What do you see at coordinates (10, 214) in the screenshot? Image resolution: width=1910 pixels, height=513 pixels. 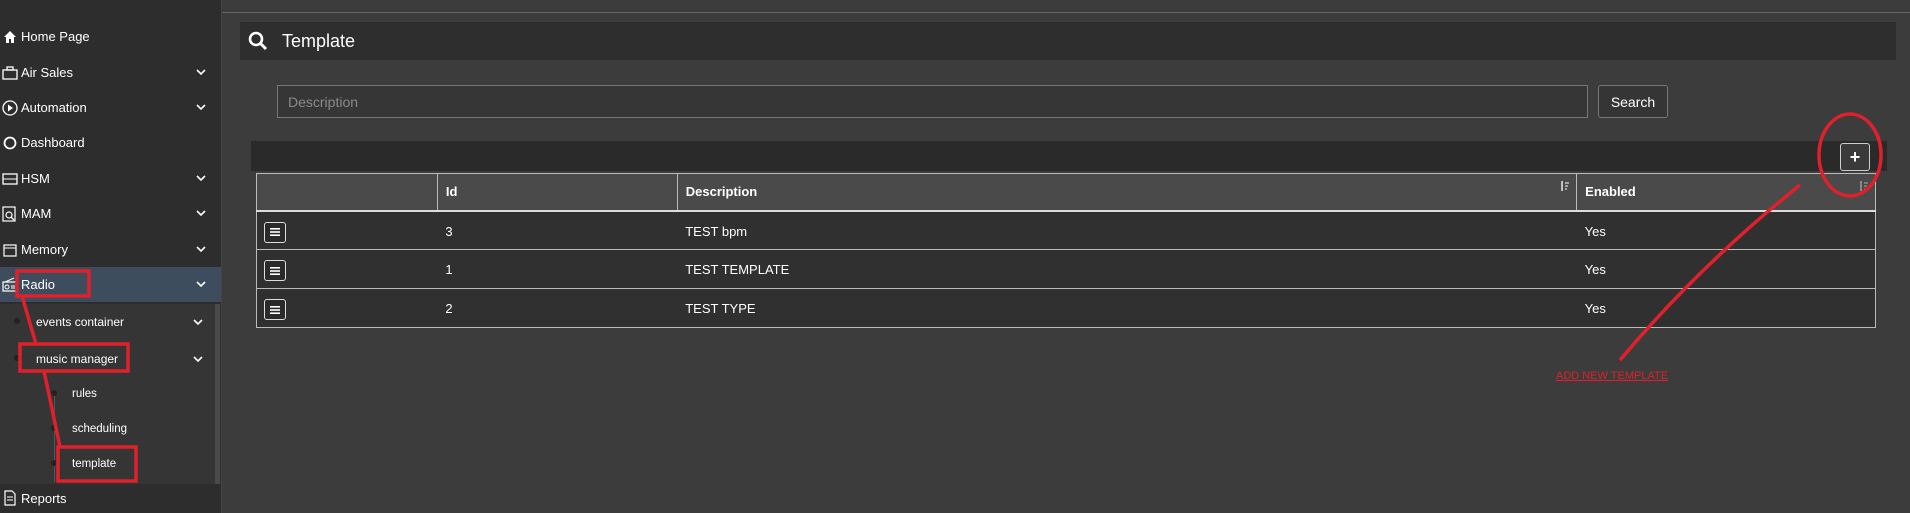 I see `media-search-icon` at bounding box center [10, 214].